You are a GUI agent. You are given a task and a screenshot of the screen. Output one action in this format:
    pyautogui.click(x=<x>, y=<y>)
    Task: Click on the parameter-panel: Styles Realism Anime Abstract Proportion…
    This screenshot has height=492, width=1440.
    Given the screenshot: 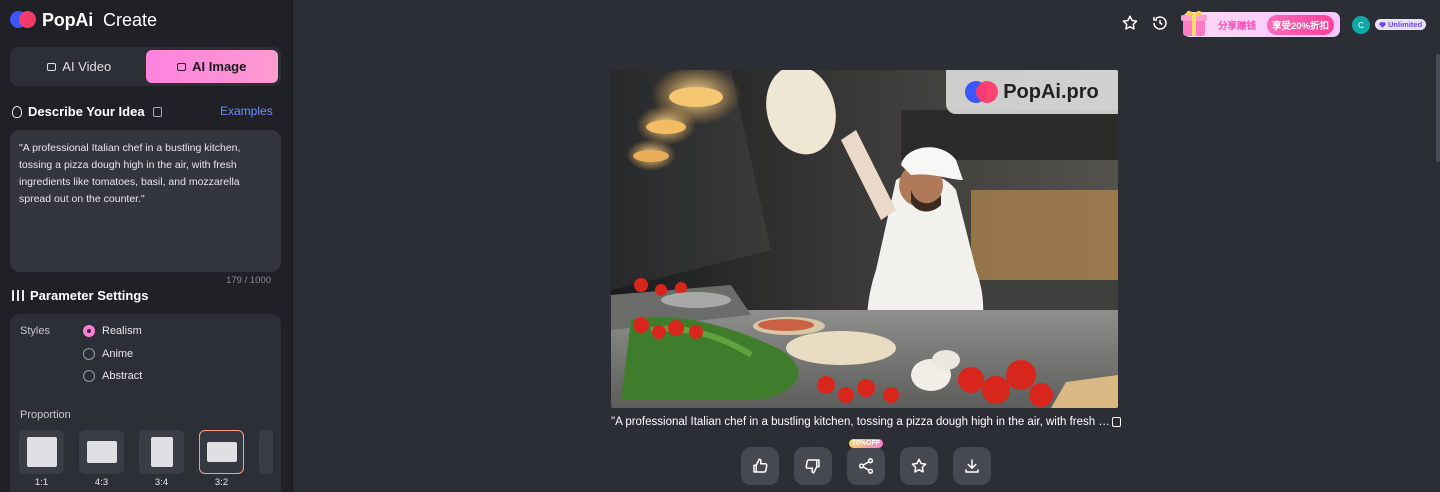 What is the action you would take?
    pyautogui.click(x=145, y=403)
    